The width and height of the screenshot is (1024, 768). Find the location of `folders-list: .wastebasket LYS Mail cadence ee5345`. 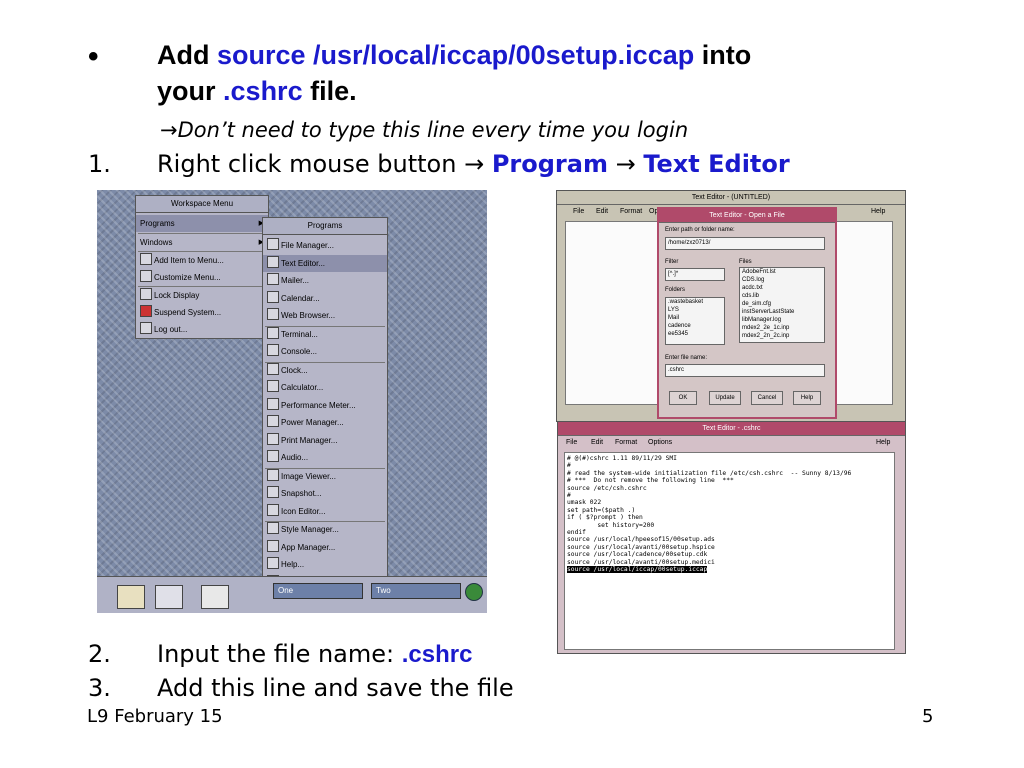

folders-list: .wastebasket LYS Mail cadence ee5345 is located at coordinates (695, 321).